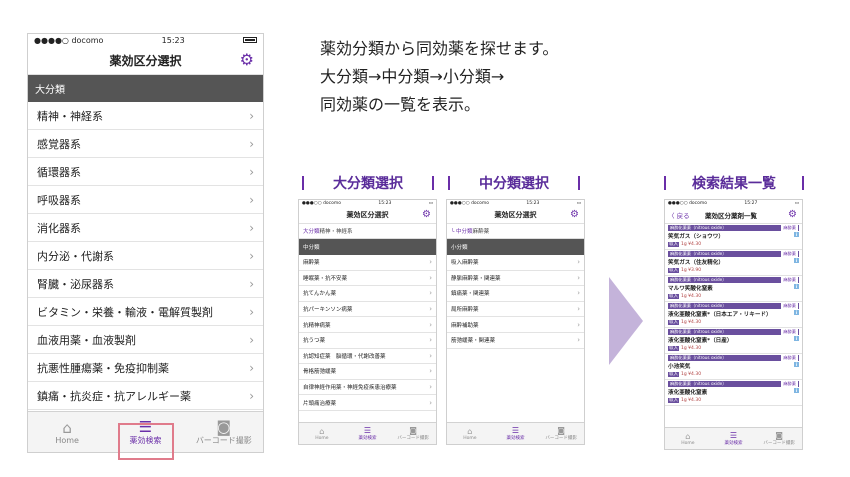 The width and height of the screenshot is (850, 477). What do you see at coordinates (367, 309) in the screenshot?
I see `list-item: 抗パーキンソン病薬 ›` at bounding box center [367, 309].